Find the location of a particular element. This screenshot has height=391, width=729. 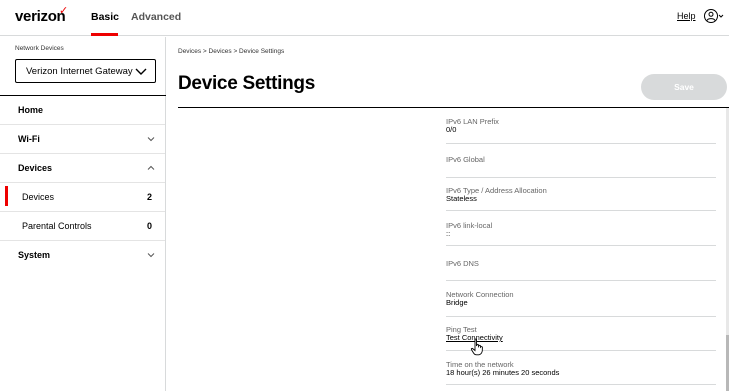

sidebar-item-system: System is located at coordinates (82, 255).